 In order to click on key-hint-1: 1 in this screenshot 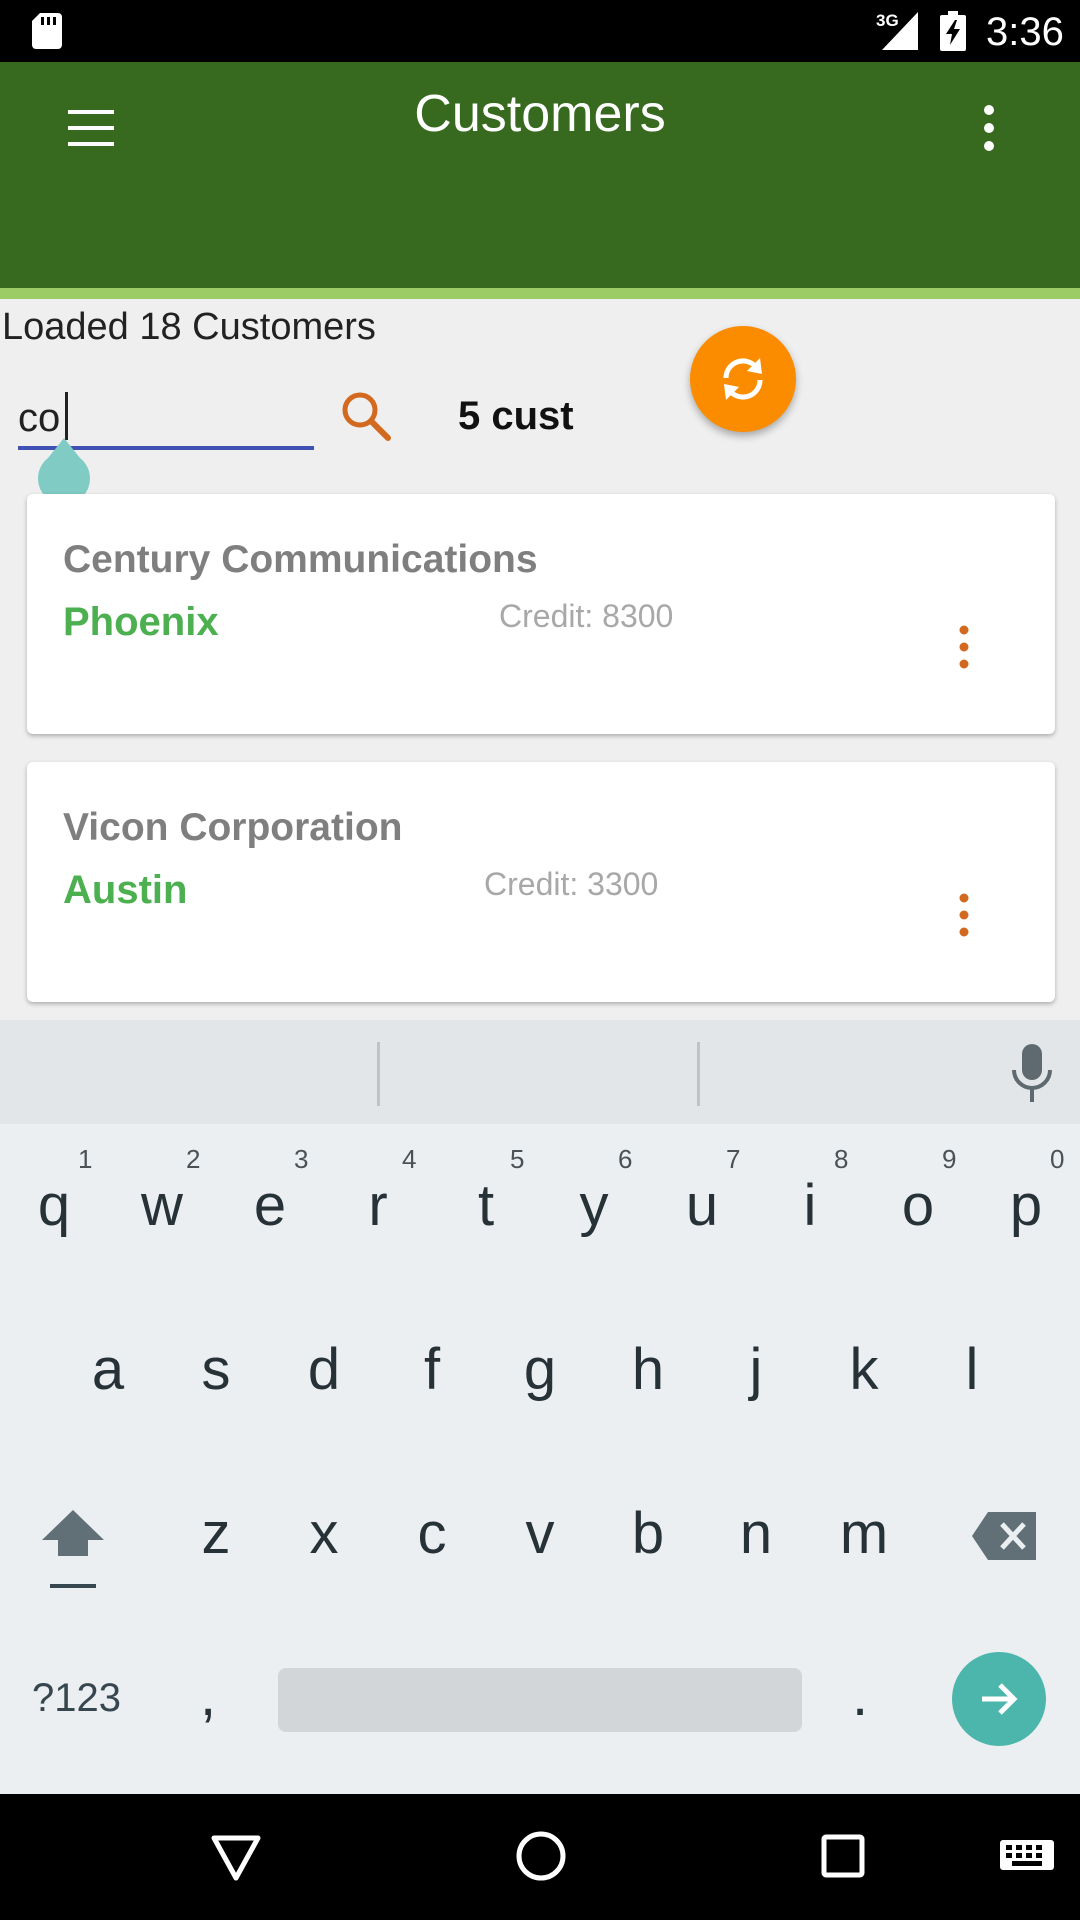, I will do `click(85, 1159)`.